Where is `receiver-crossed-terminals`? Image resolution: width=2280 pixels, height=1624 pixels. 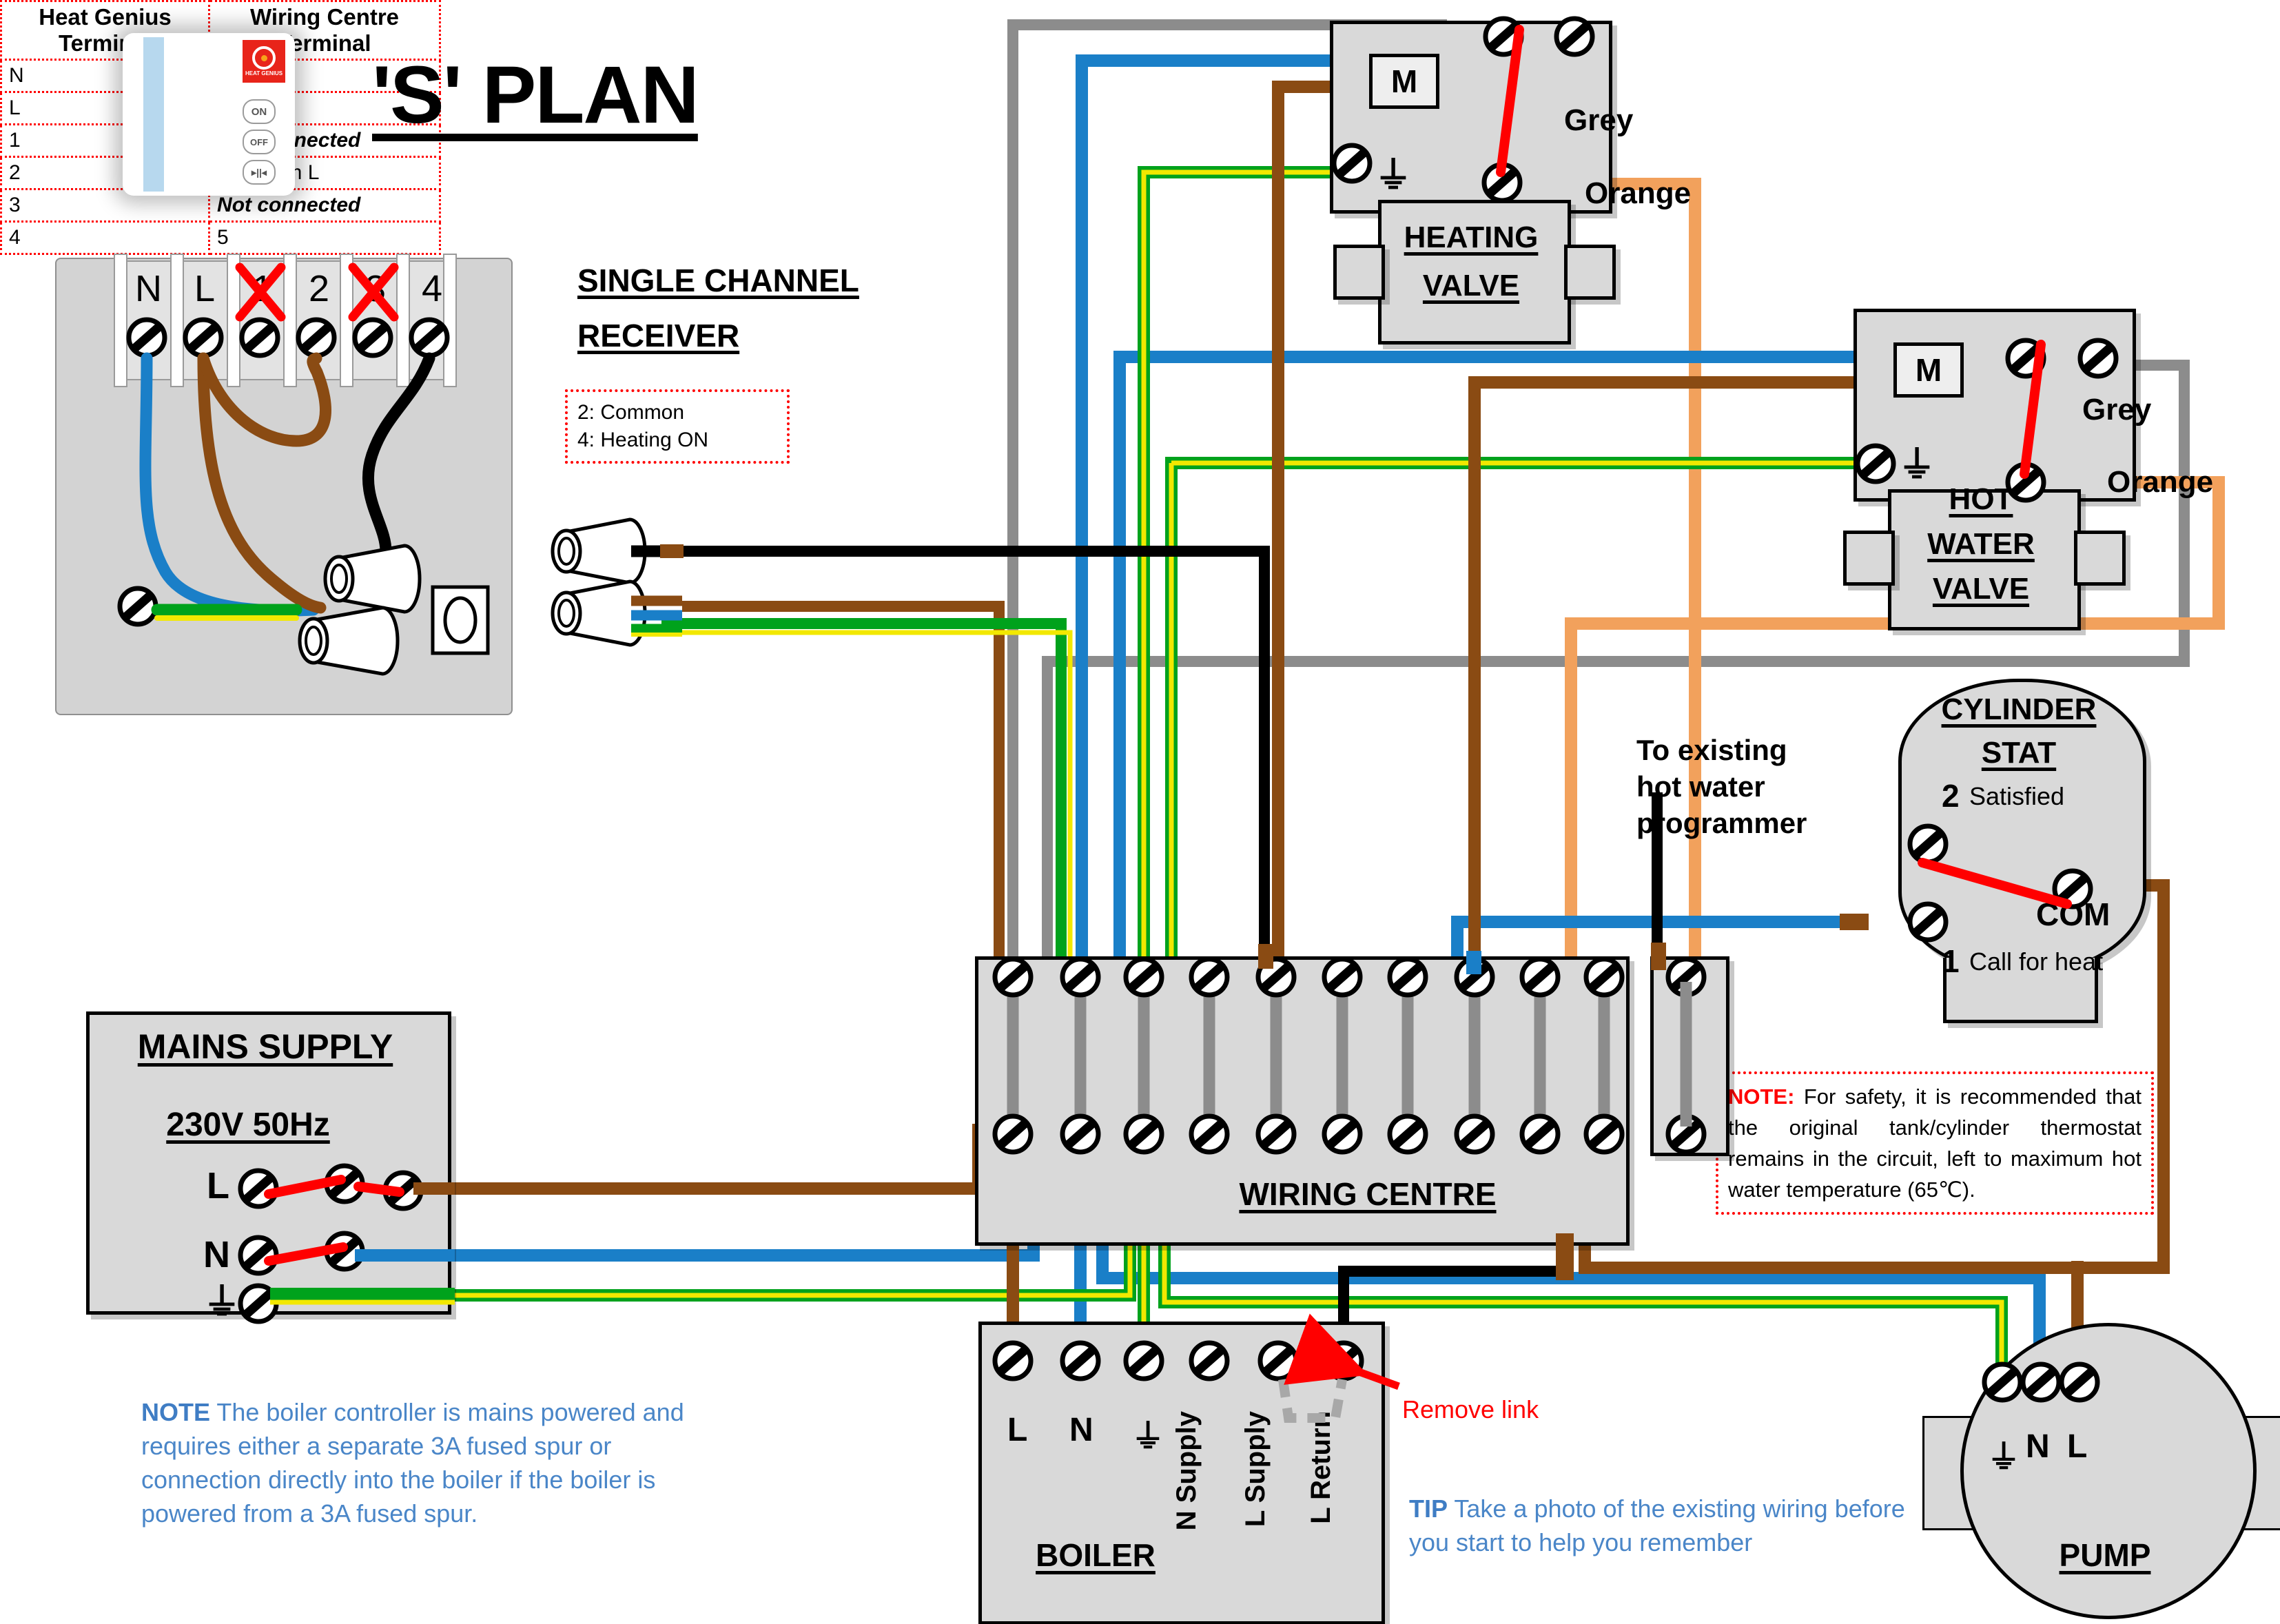 receiver-crossed-terminals is located at coordinates (317, 292).